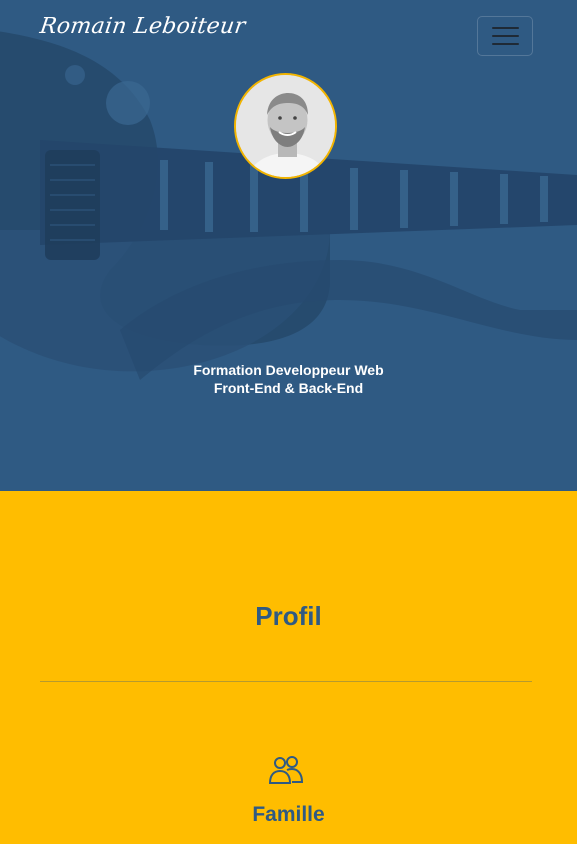 The height and width of the screenshot is (844, 577). I want to click on profile-avatar, so click(285, 126).